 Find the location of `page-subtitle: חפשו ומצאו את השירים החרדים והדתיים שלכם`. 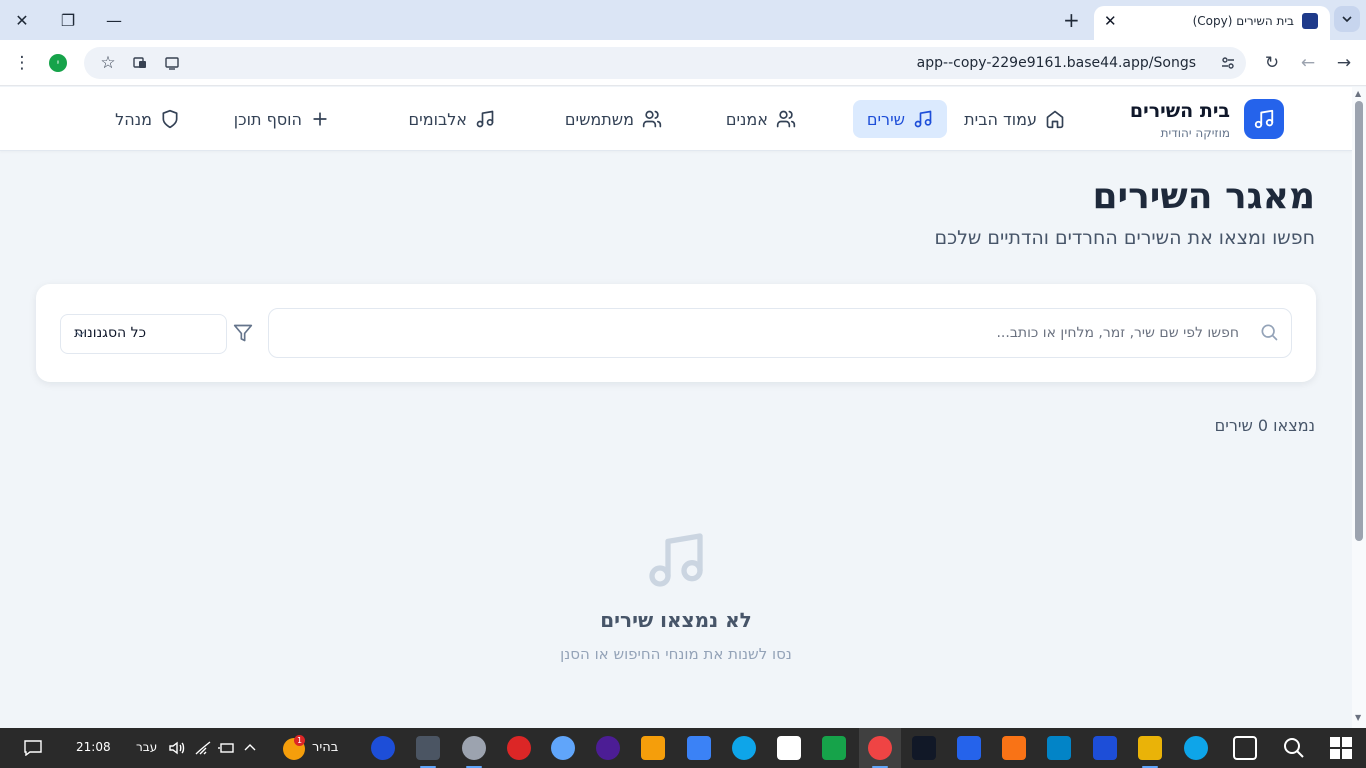

page-subtitle: חפשו ומצאו את השירים החרדים והדתיים שלכם is located at coordinates (1124, 238).